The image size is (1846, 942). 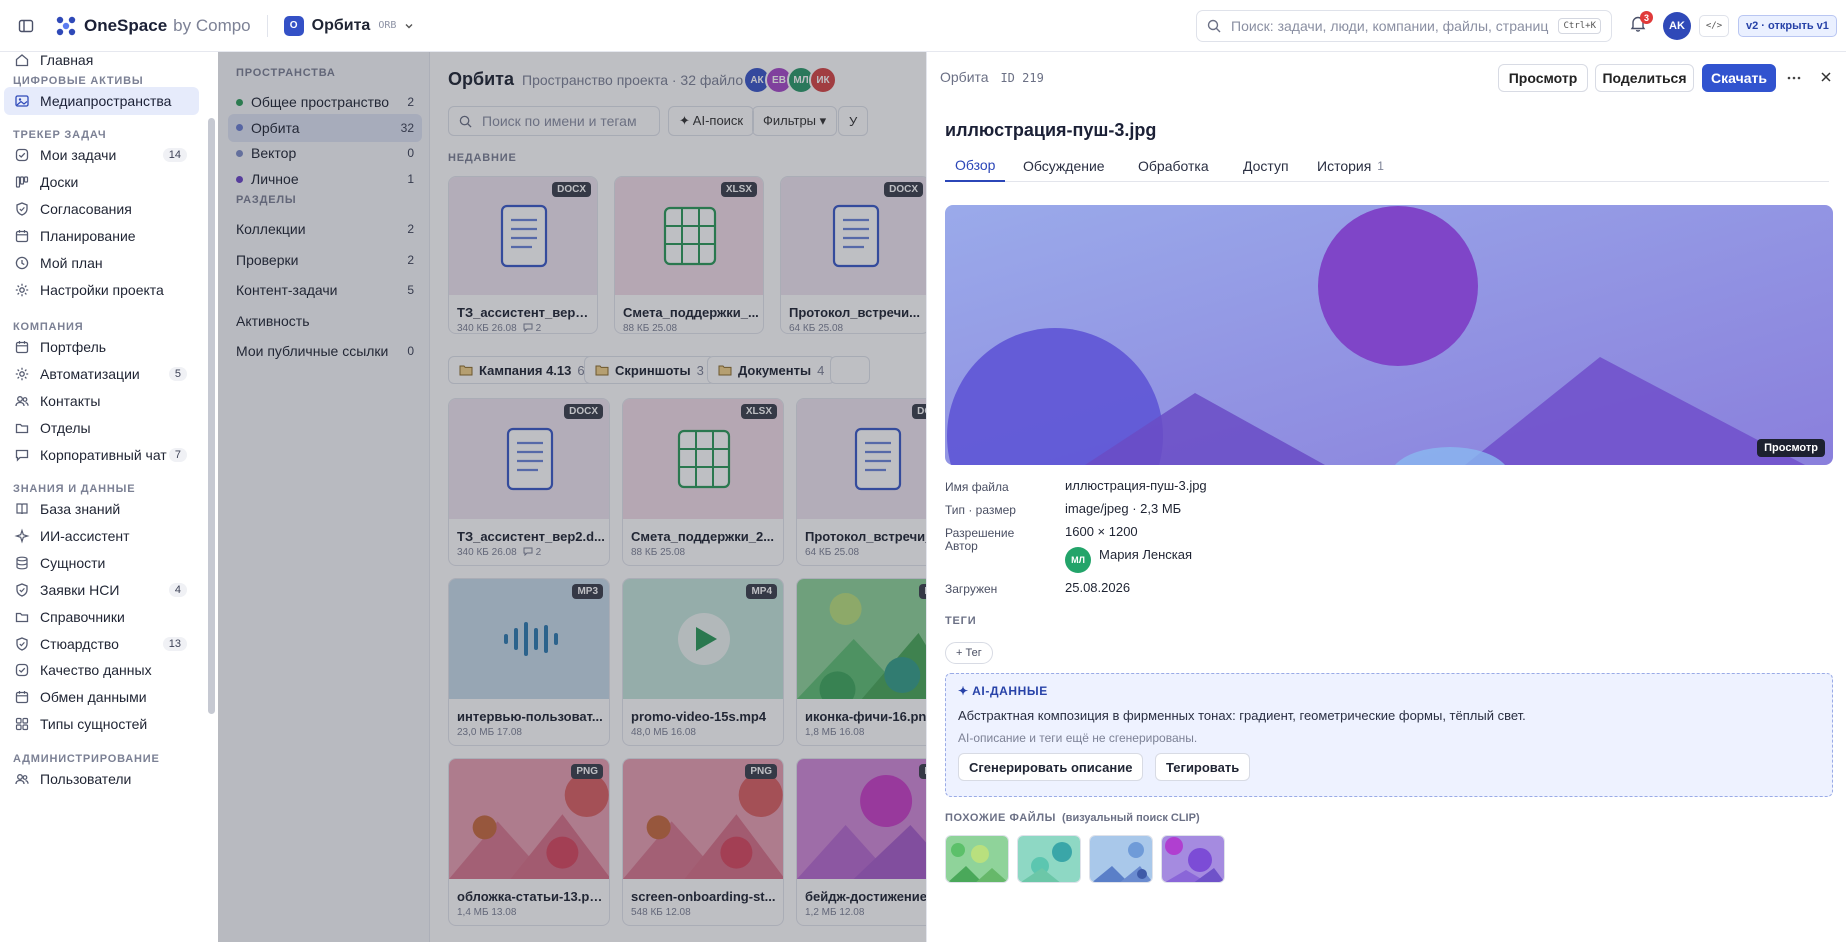 What do you see at coordinates (325, 153) in the screenshot?
I see `space-item: Вектор 0` at bounding box center [325, 153].